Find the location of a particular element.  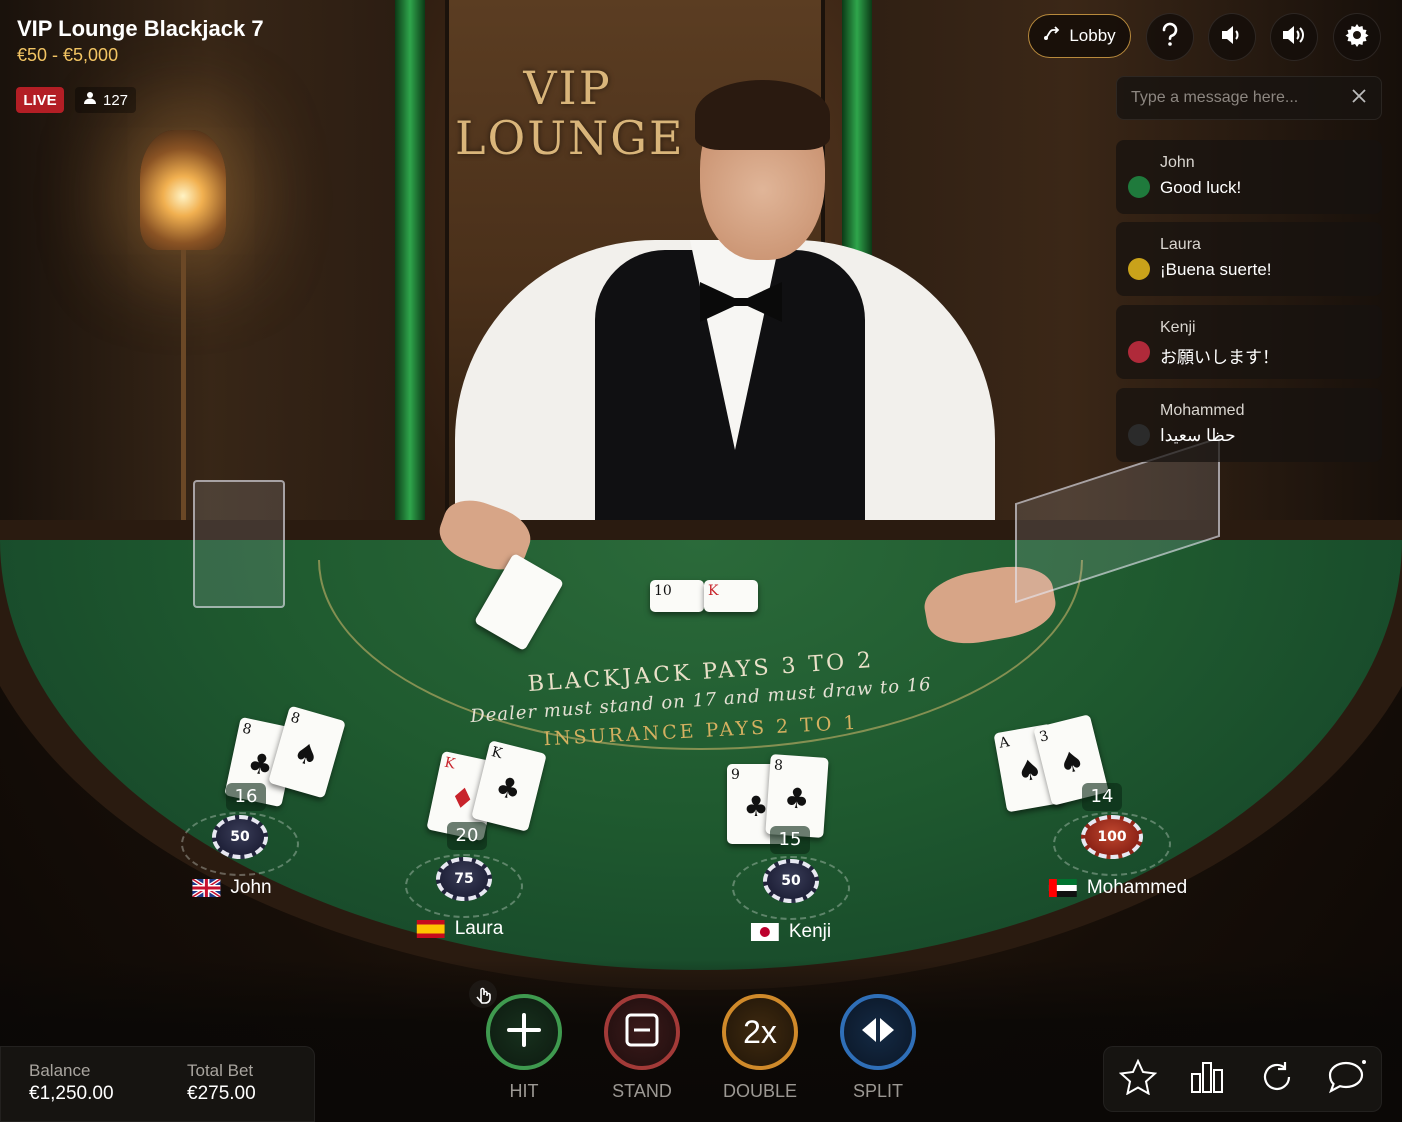

chat-icon is located at coordinates (1346, 1079).